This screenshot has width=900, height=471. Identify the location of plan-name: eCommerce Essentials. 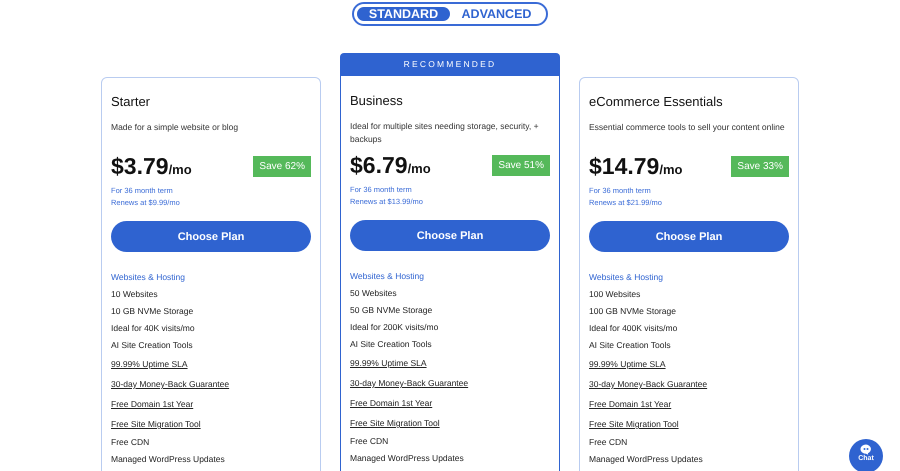
(656, 101).